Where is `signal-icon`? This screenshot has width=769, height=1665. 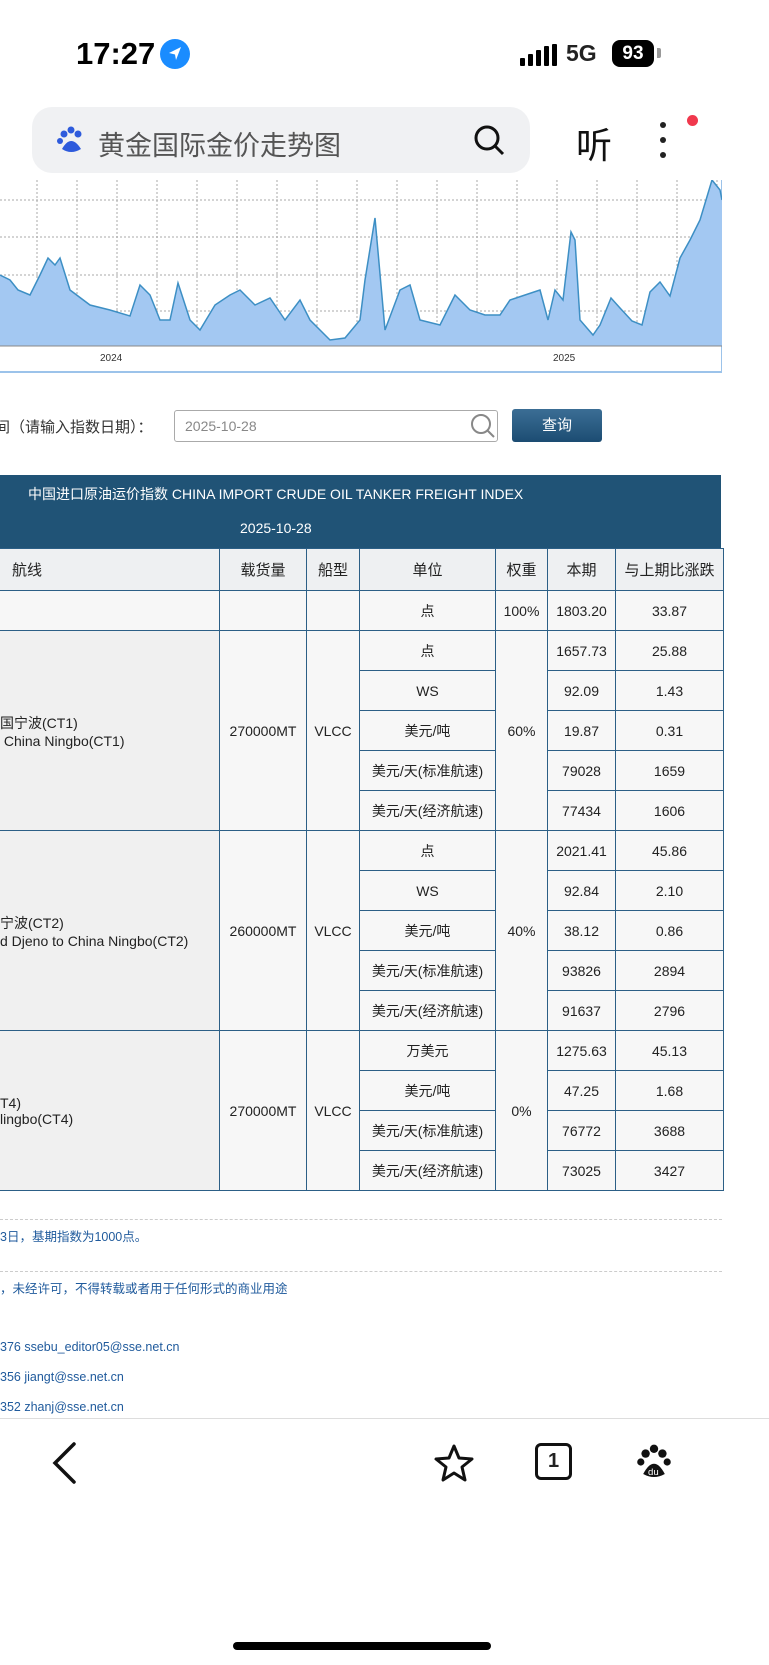 signal-icon is located at coordinates (538, 55).